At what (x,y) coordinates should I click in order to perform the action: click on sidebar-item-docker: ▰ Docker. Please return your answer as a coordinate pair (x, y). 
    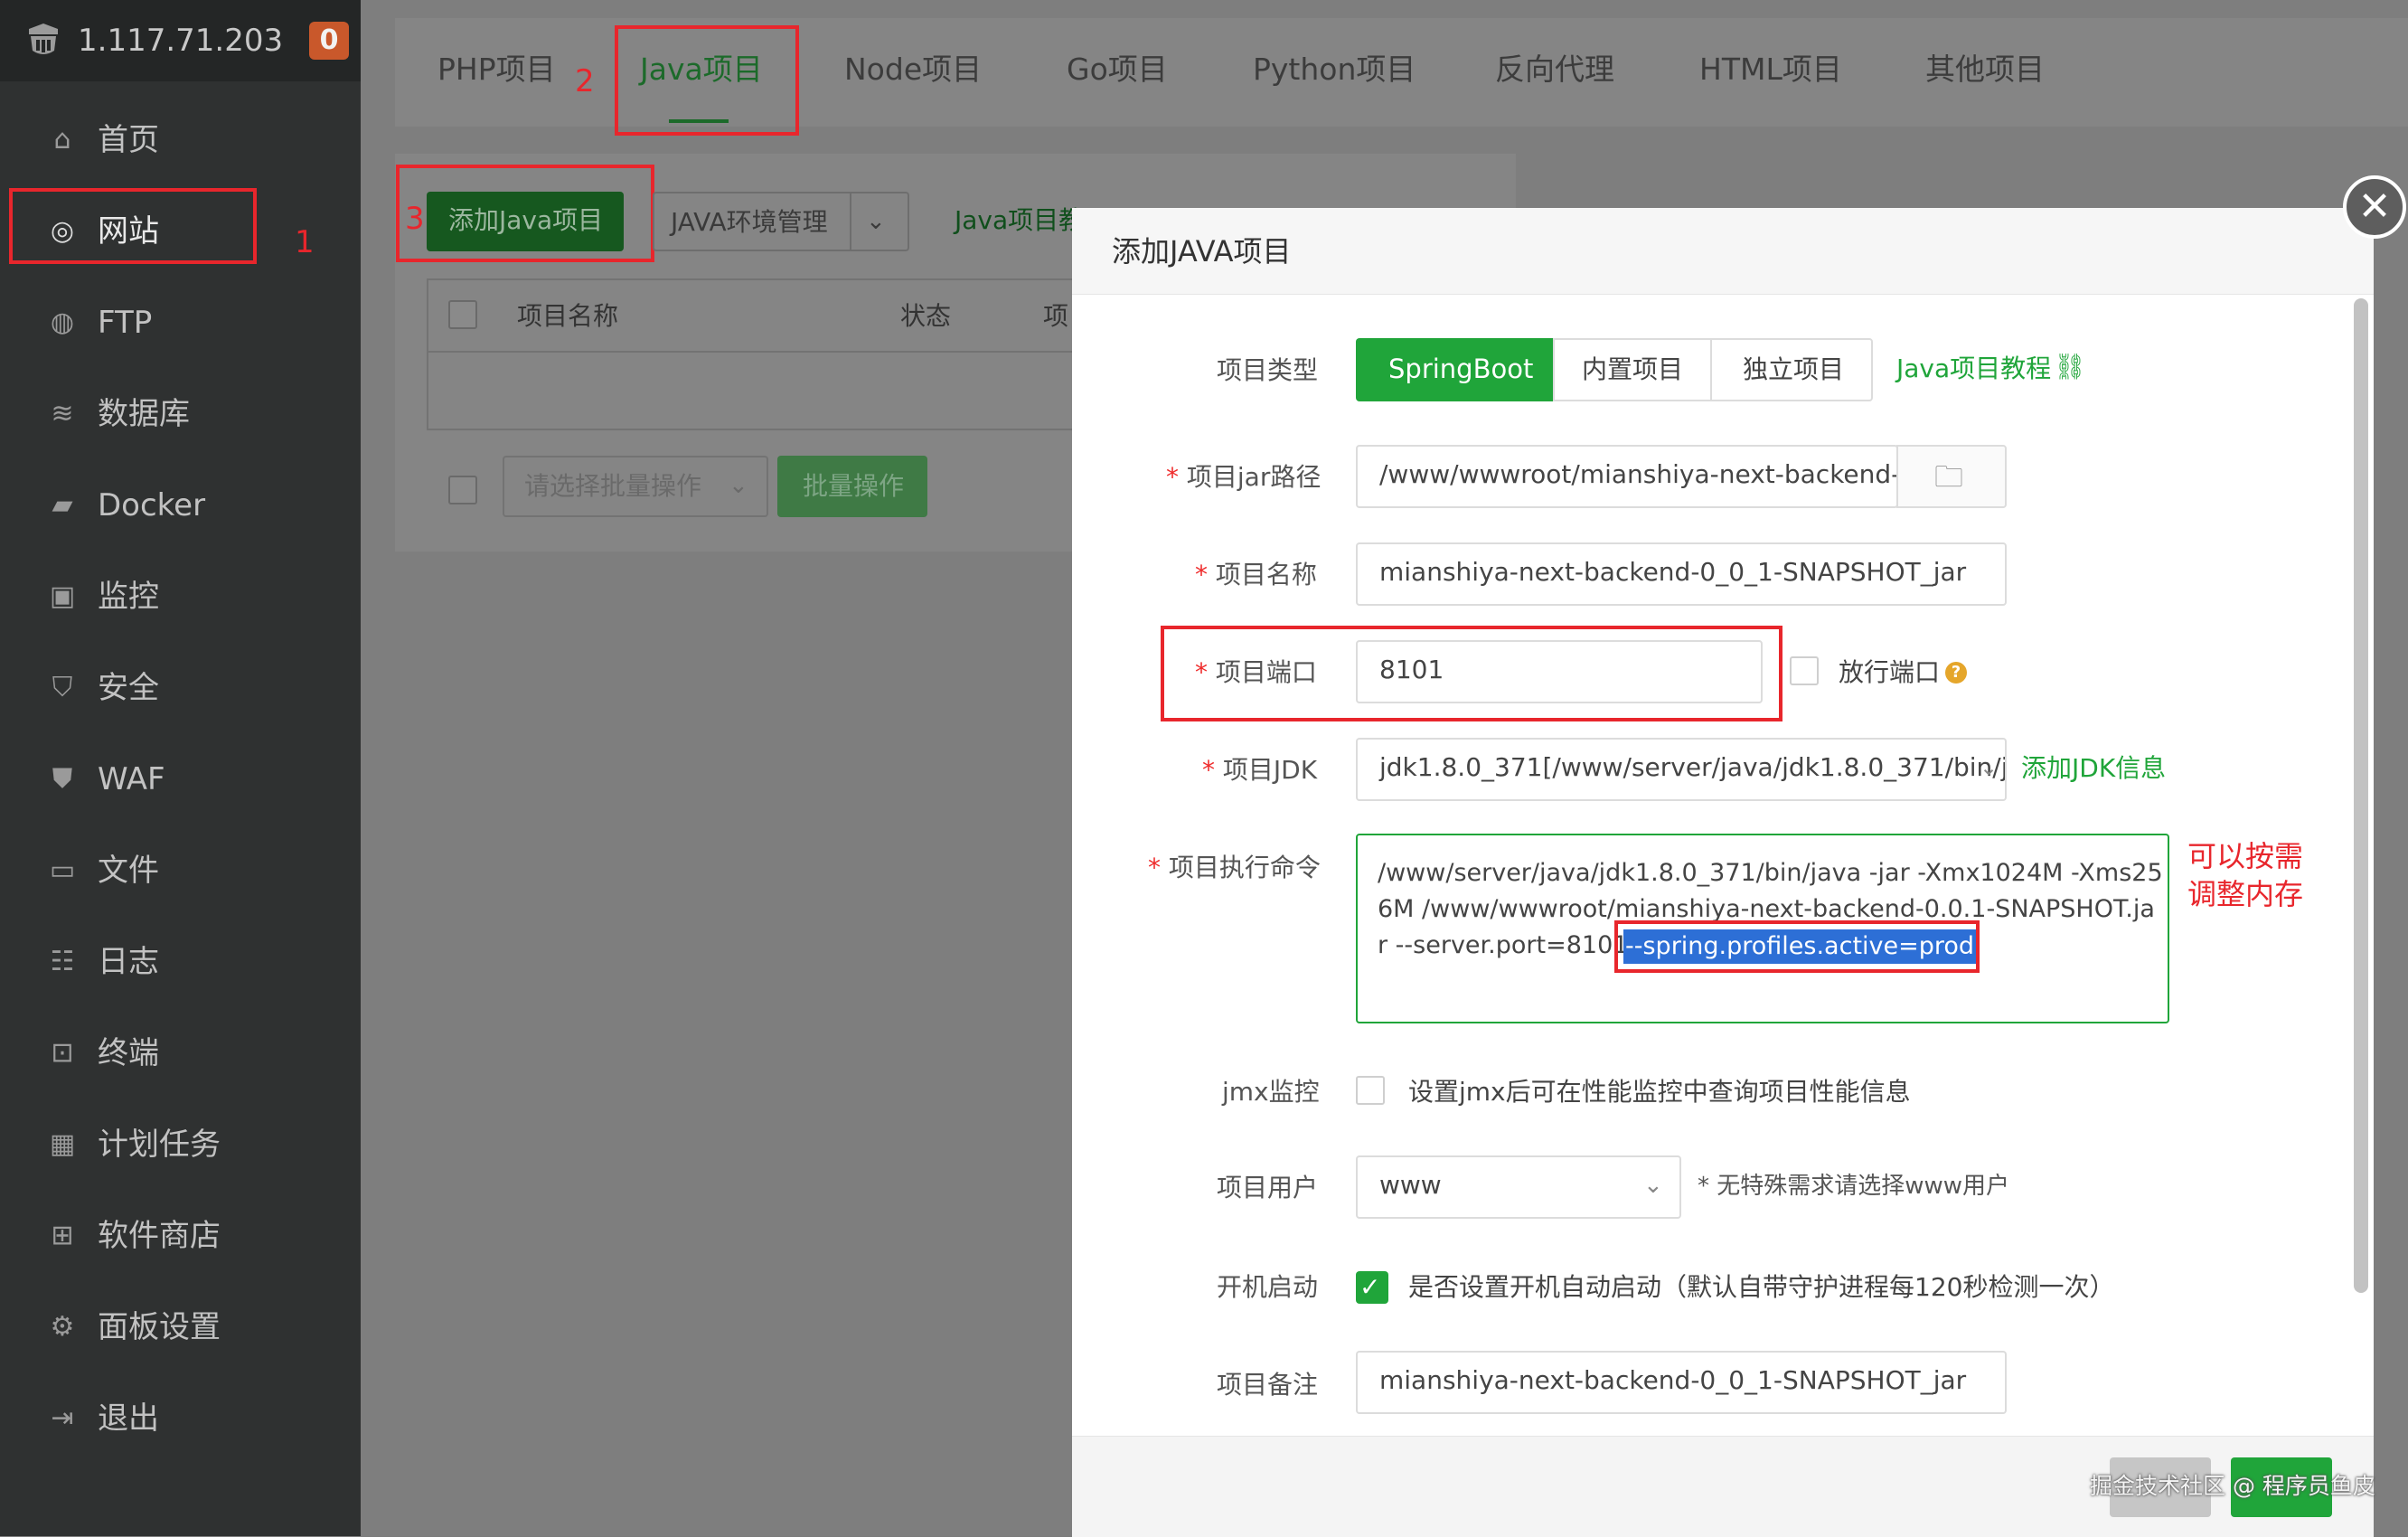
    Looking at the image, I should click on (180, 505).